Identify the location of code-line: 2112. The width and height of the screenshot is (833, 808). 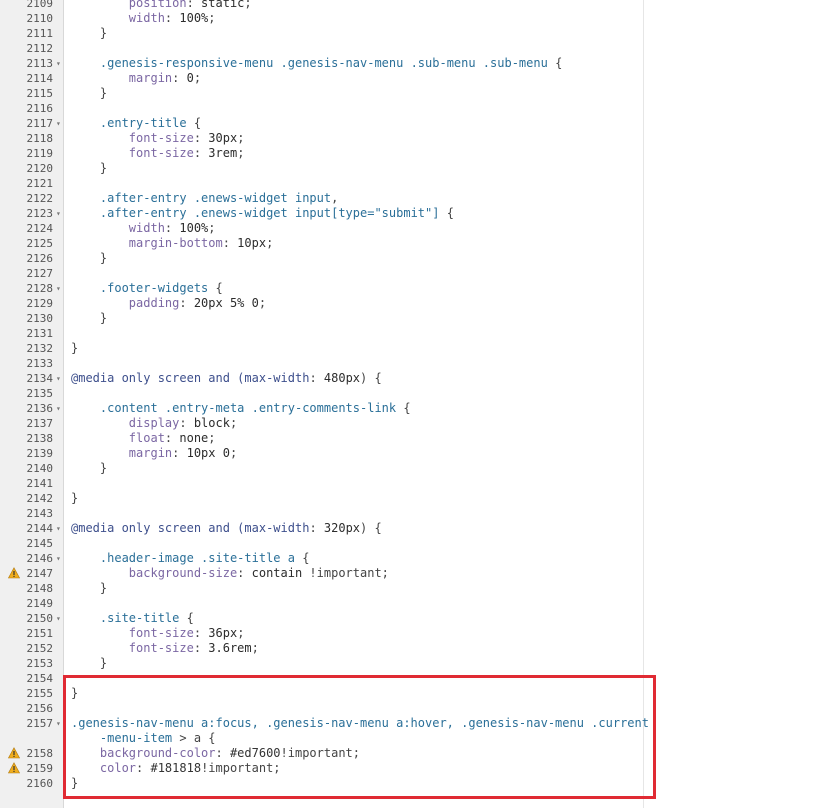
(321, 48).